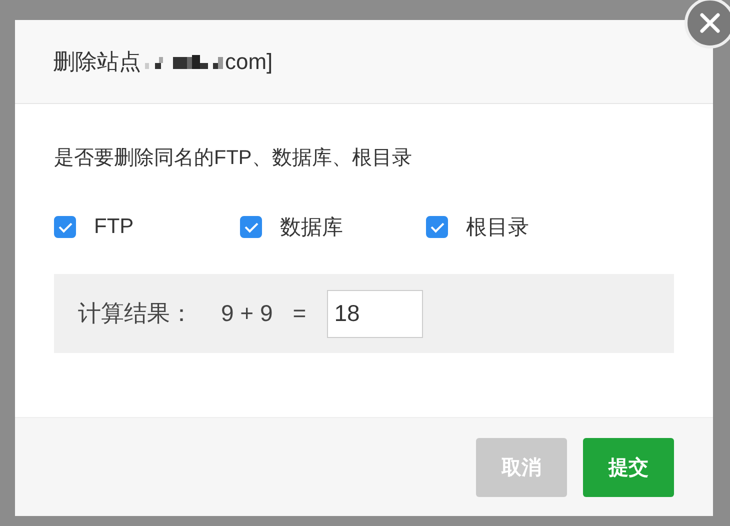  Describe the element at coordinates (247, 313) in the screenshot. I see `captcha-expression: 9 + 9` at that location.